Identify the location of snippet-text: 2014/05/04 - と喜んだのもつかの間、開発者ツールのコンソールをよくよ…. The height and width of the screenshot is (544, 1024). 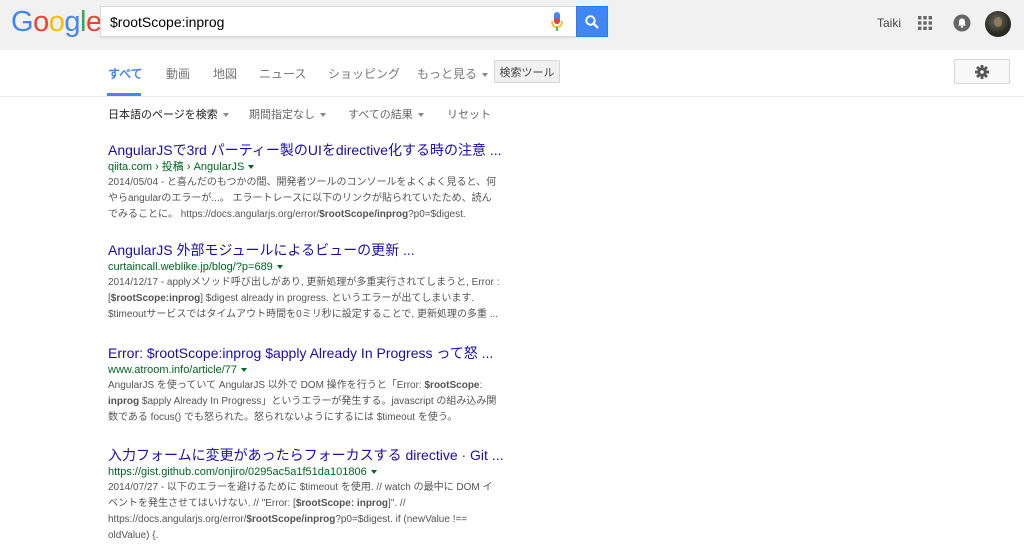
(302, 182).